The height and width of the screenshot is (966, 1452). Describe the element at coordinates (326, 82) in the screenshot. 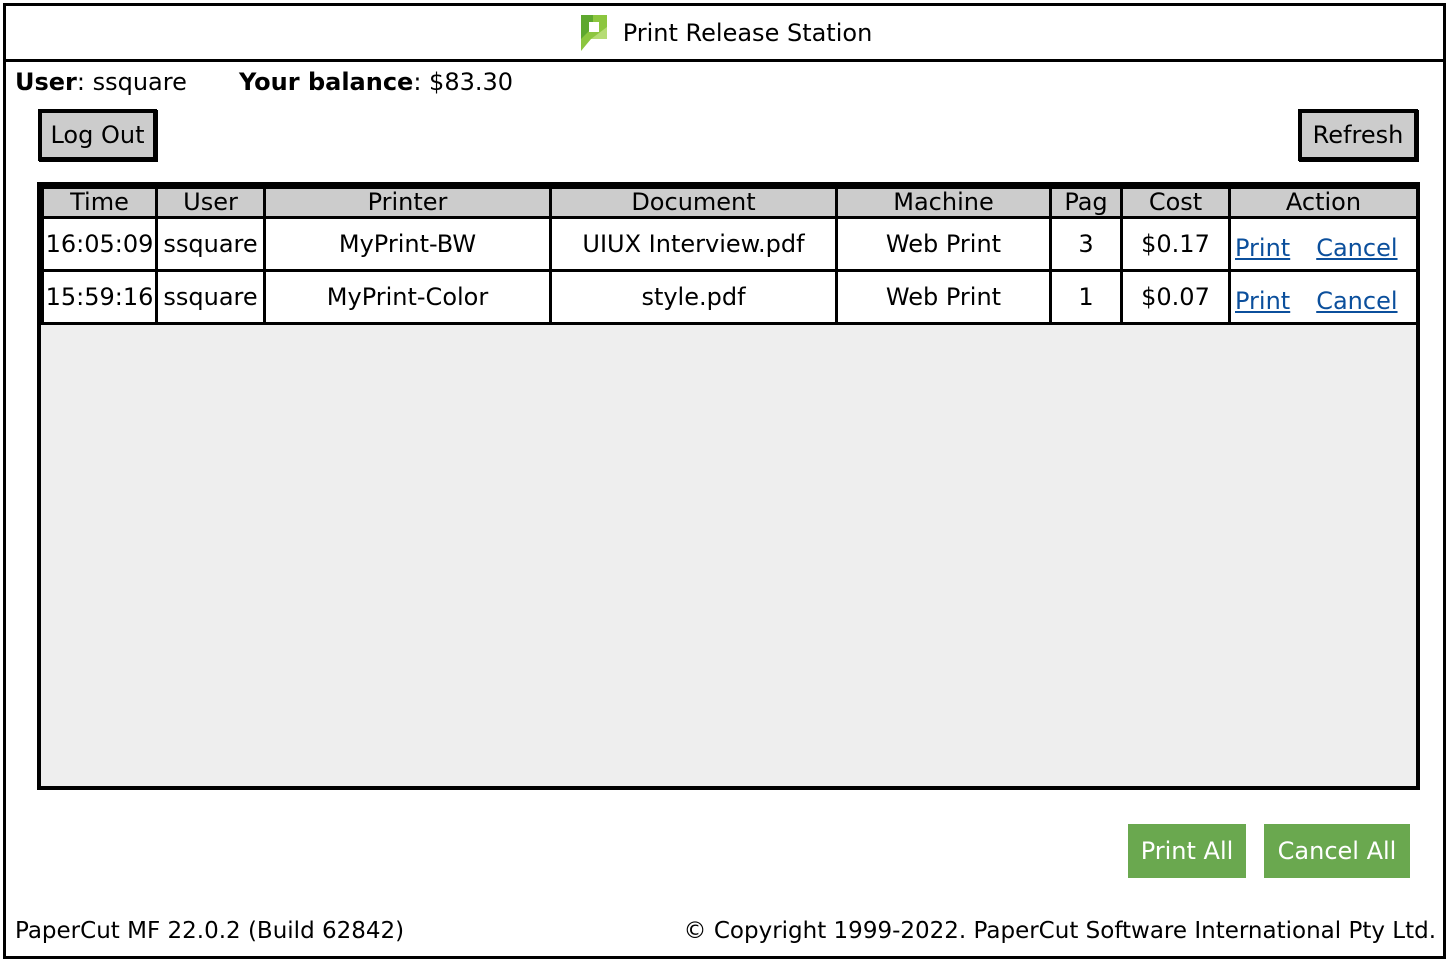

I see `balance-label: Your balance` at that location.